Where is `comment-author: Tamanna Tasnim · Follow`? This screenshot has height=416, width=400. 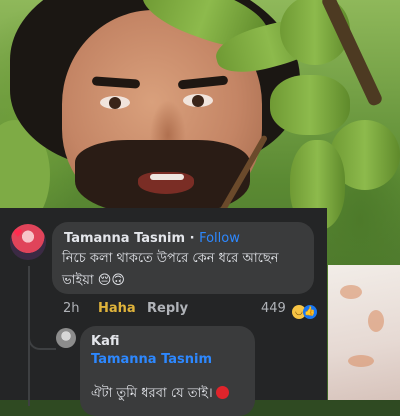 comment-author: Tamanna Tasnim · Follow is located at coordinates (152, 238).